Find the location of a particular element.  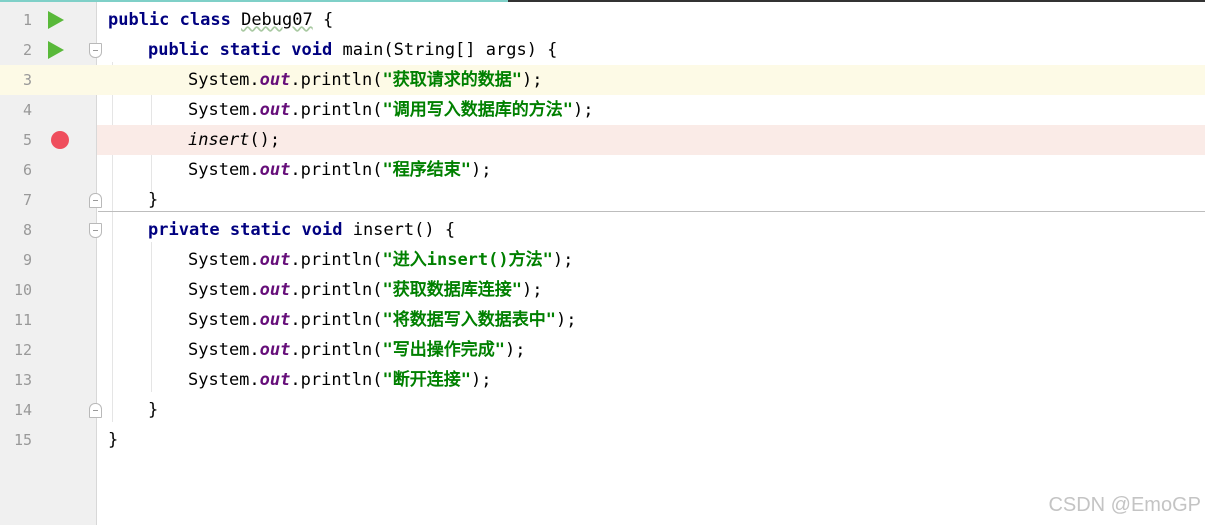

keyword: public class is located at coordinates (169, 20).